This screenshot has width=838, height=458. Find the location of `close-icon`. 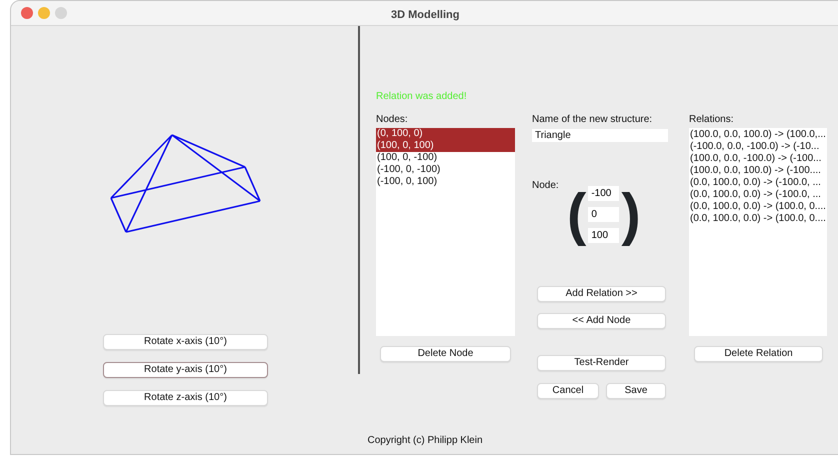

close-icon is located at coordinates (27, 13).